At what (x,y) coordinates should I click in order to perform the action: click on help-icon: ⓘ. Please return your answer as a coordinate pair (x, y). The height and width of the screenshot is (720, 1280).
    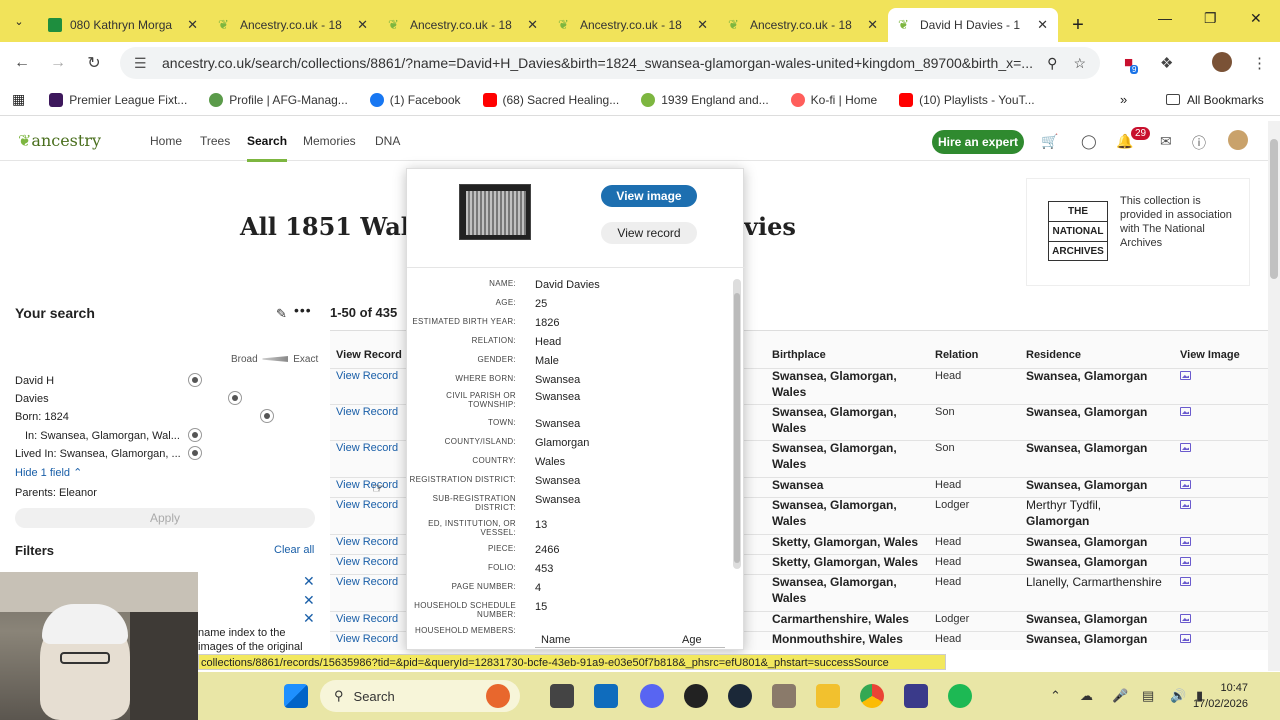
    Looking at the image, I should click on (1199, 143).